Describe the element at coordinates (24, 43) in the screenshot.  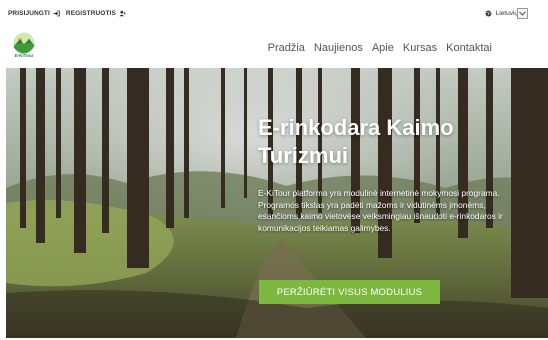
I see `logo-icon` at that location.